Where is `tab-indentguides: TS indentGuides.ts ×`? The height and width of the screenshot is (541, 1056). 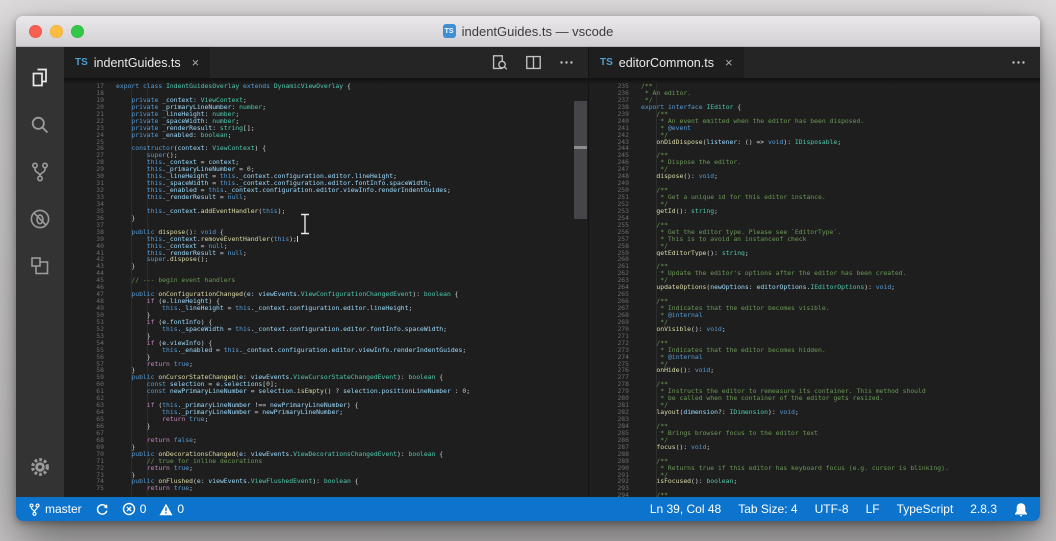 tab-indentguides: TS indentGuides.ts × is located at coordinates (138, 62).